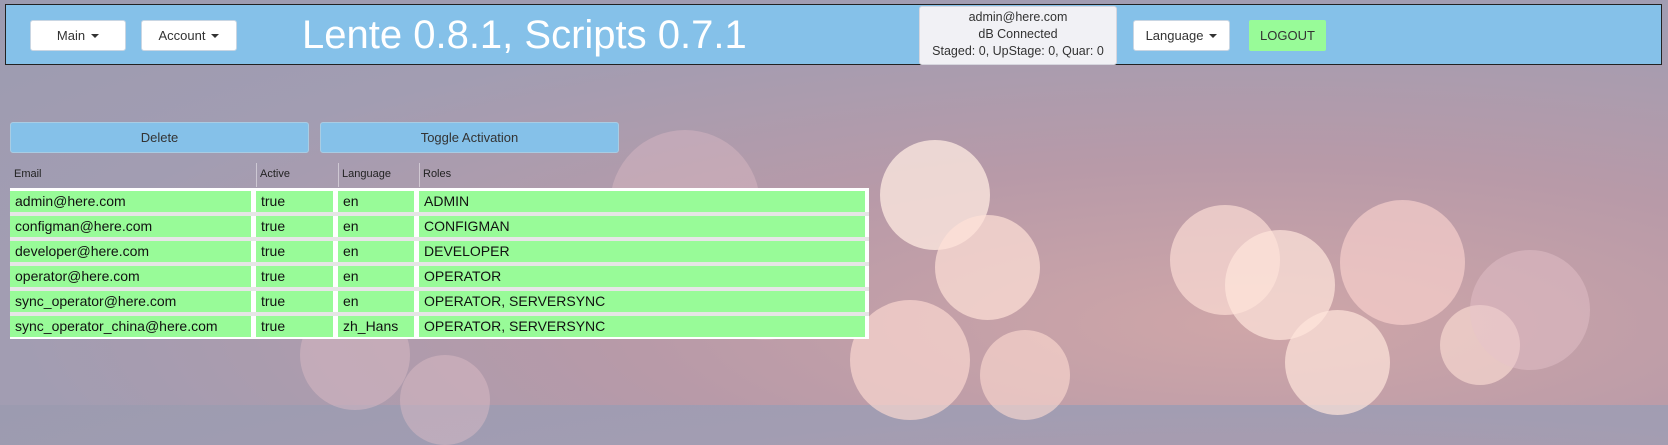 The height and width of the screenshot is (445, 1668). What do you see at coordinates (130, 251) in the screenshot?
I see `cell-email: developer@here.com` at bounding box center [130, 251].